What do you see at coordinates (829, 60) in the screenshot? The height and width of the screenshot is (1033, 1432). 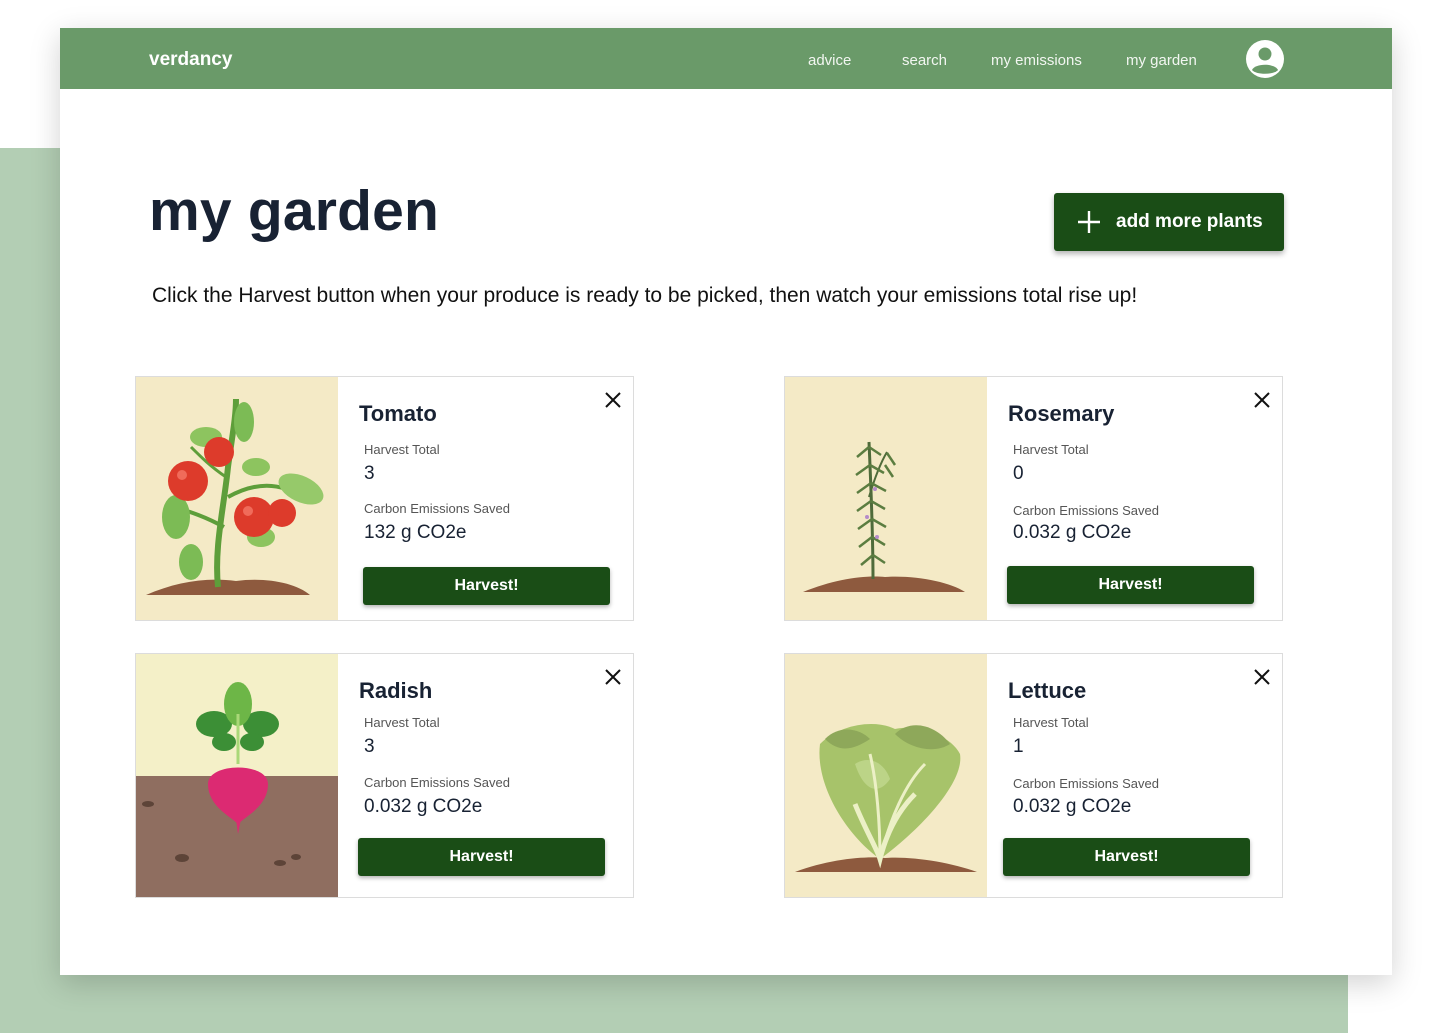 I see `nav-link-advice: advice` at bounding box center [829, 60].